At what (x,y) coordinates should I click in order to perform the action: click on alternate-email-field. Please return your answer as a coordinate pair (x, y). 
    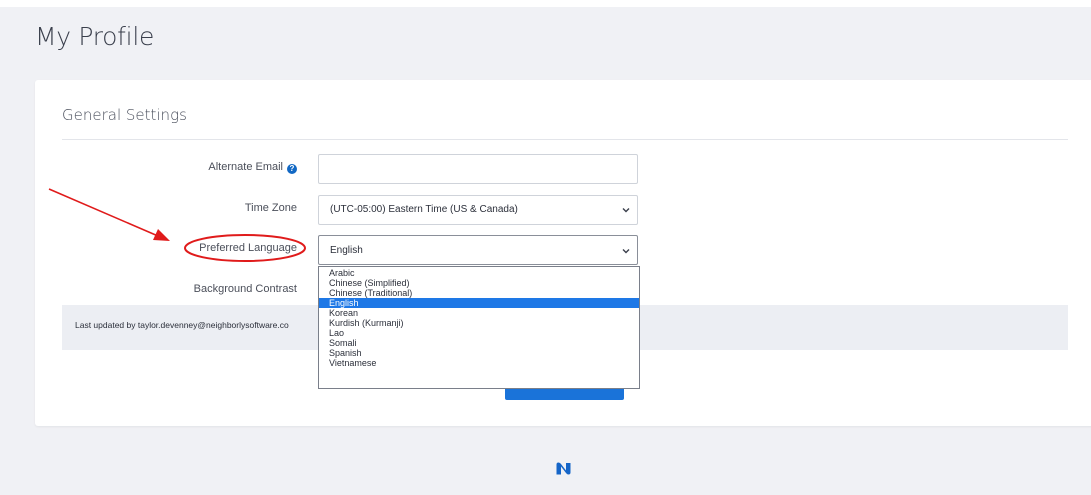
    Looking at the image, I should click on (478, 169).